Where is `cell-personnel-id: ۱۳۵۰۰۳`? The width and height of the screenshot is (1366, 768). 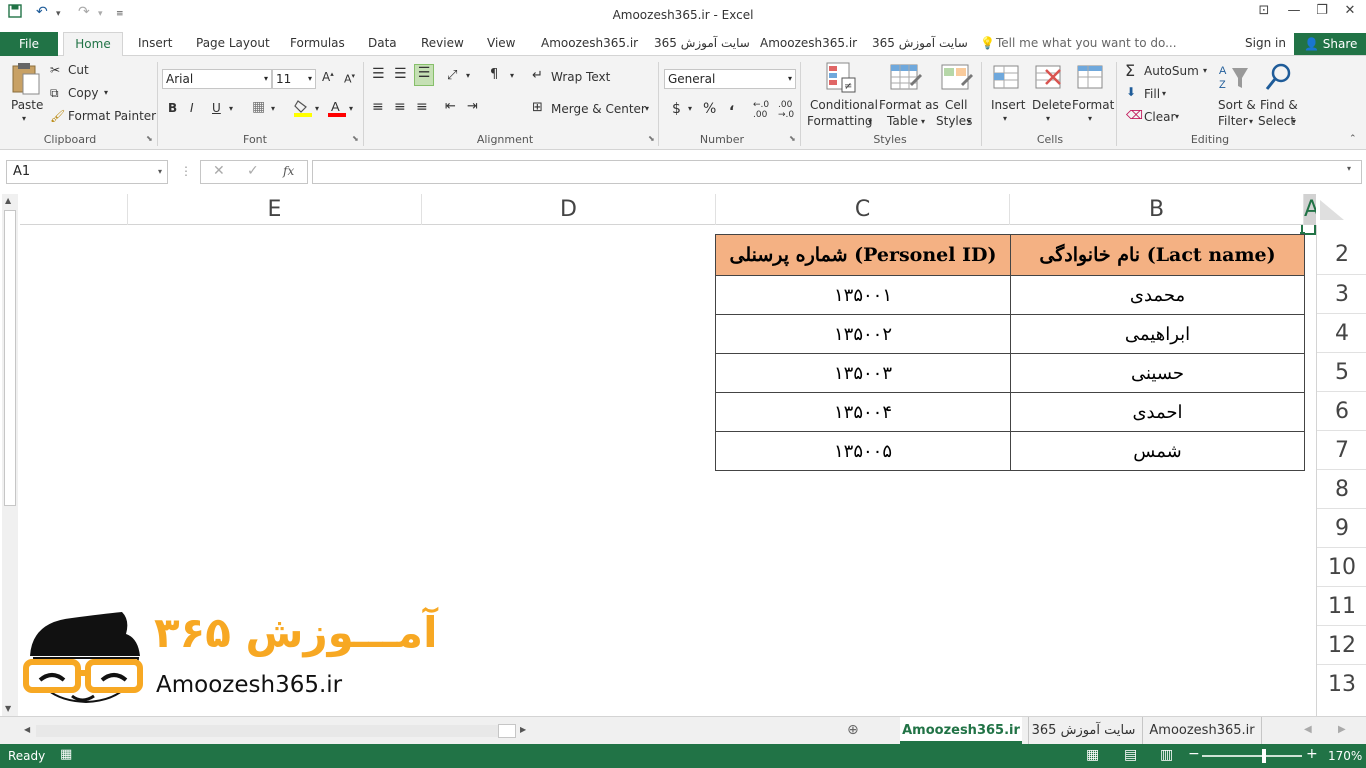 cell-personnel-id: ۱۳۵۰۰۳ is located at coordinates (863, 373).